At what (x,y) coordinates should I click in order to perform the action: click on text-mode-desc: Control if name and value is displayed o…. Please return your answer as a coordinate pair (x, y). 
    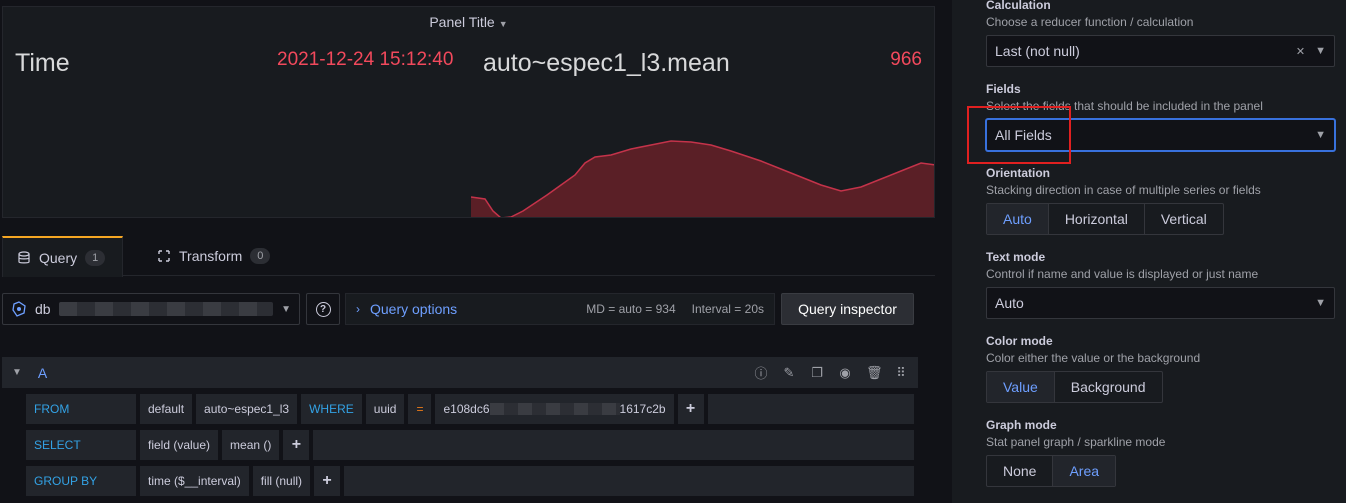
    Looking at the image, I should click on (1122, 274).